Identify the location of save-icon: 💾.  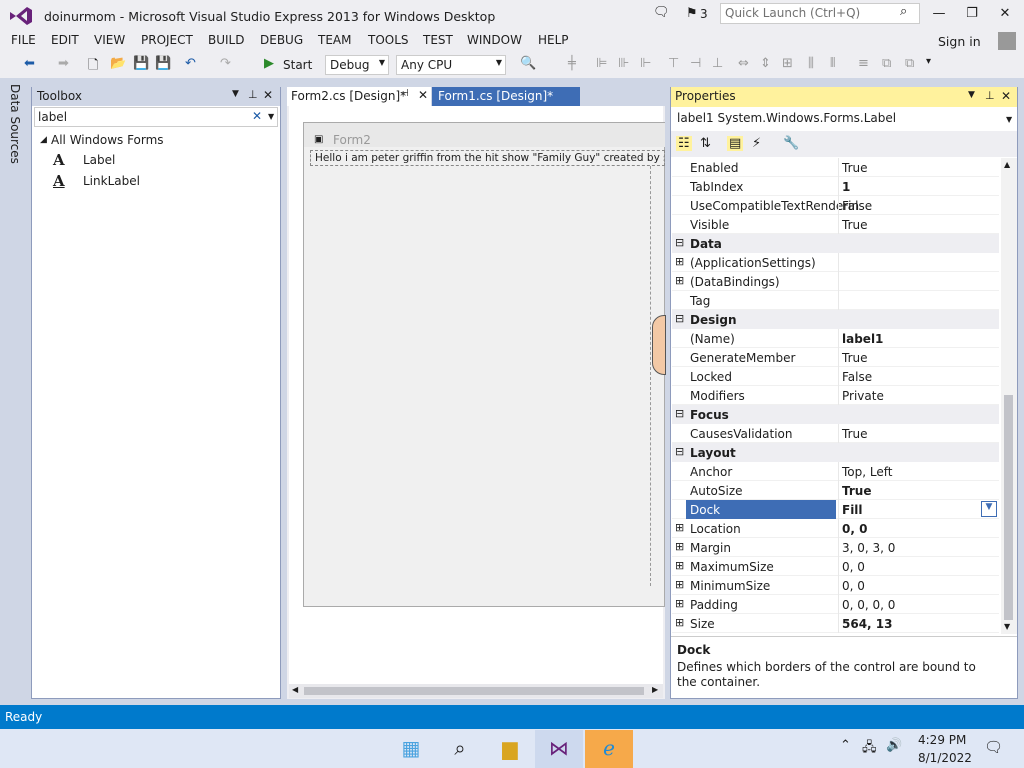
(141, 63).